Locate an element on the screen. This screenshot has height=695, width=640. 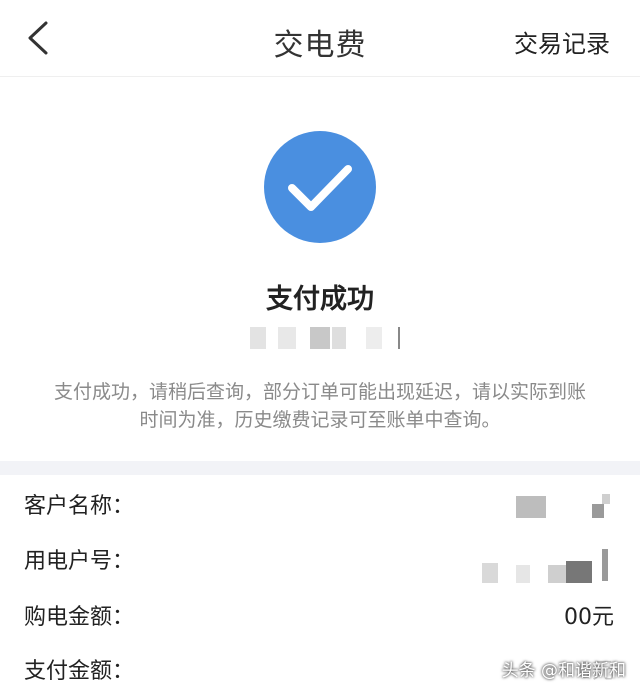
info-row-account-number: 用电户号： is located at coordinates (320, 558).